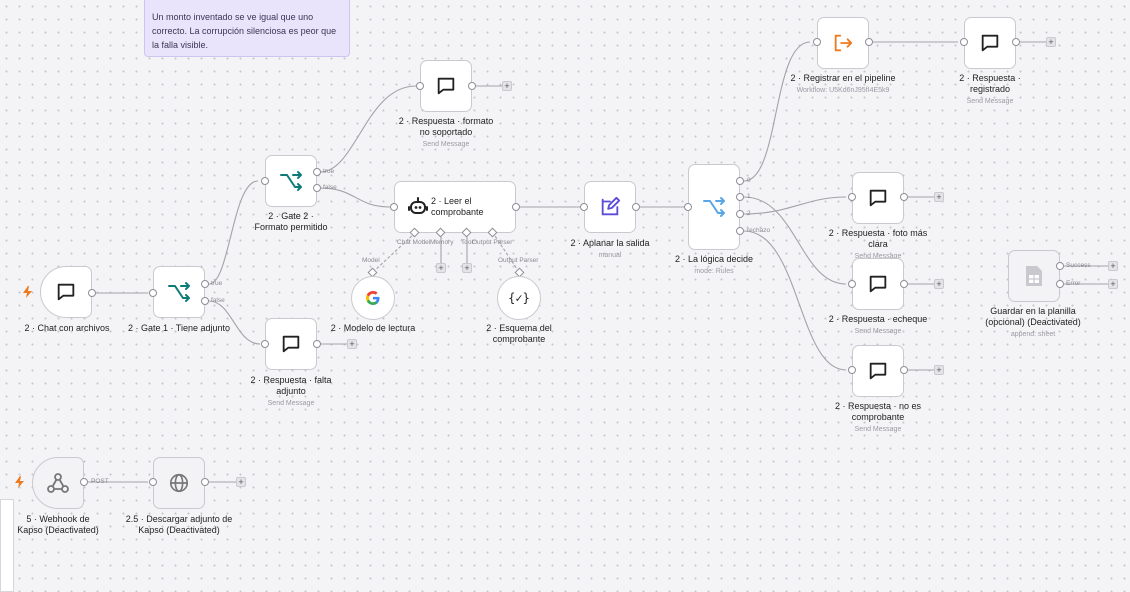 The height and width of the screenshot is (592, 1130). I want to click on node-gate1, so click(179, 292).